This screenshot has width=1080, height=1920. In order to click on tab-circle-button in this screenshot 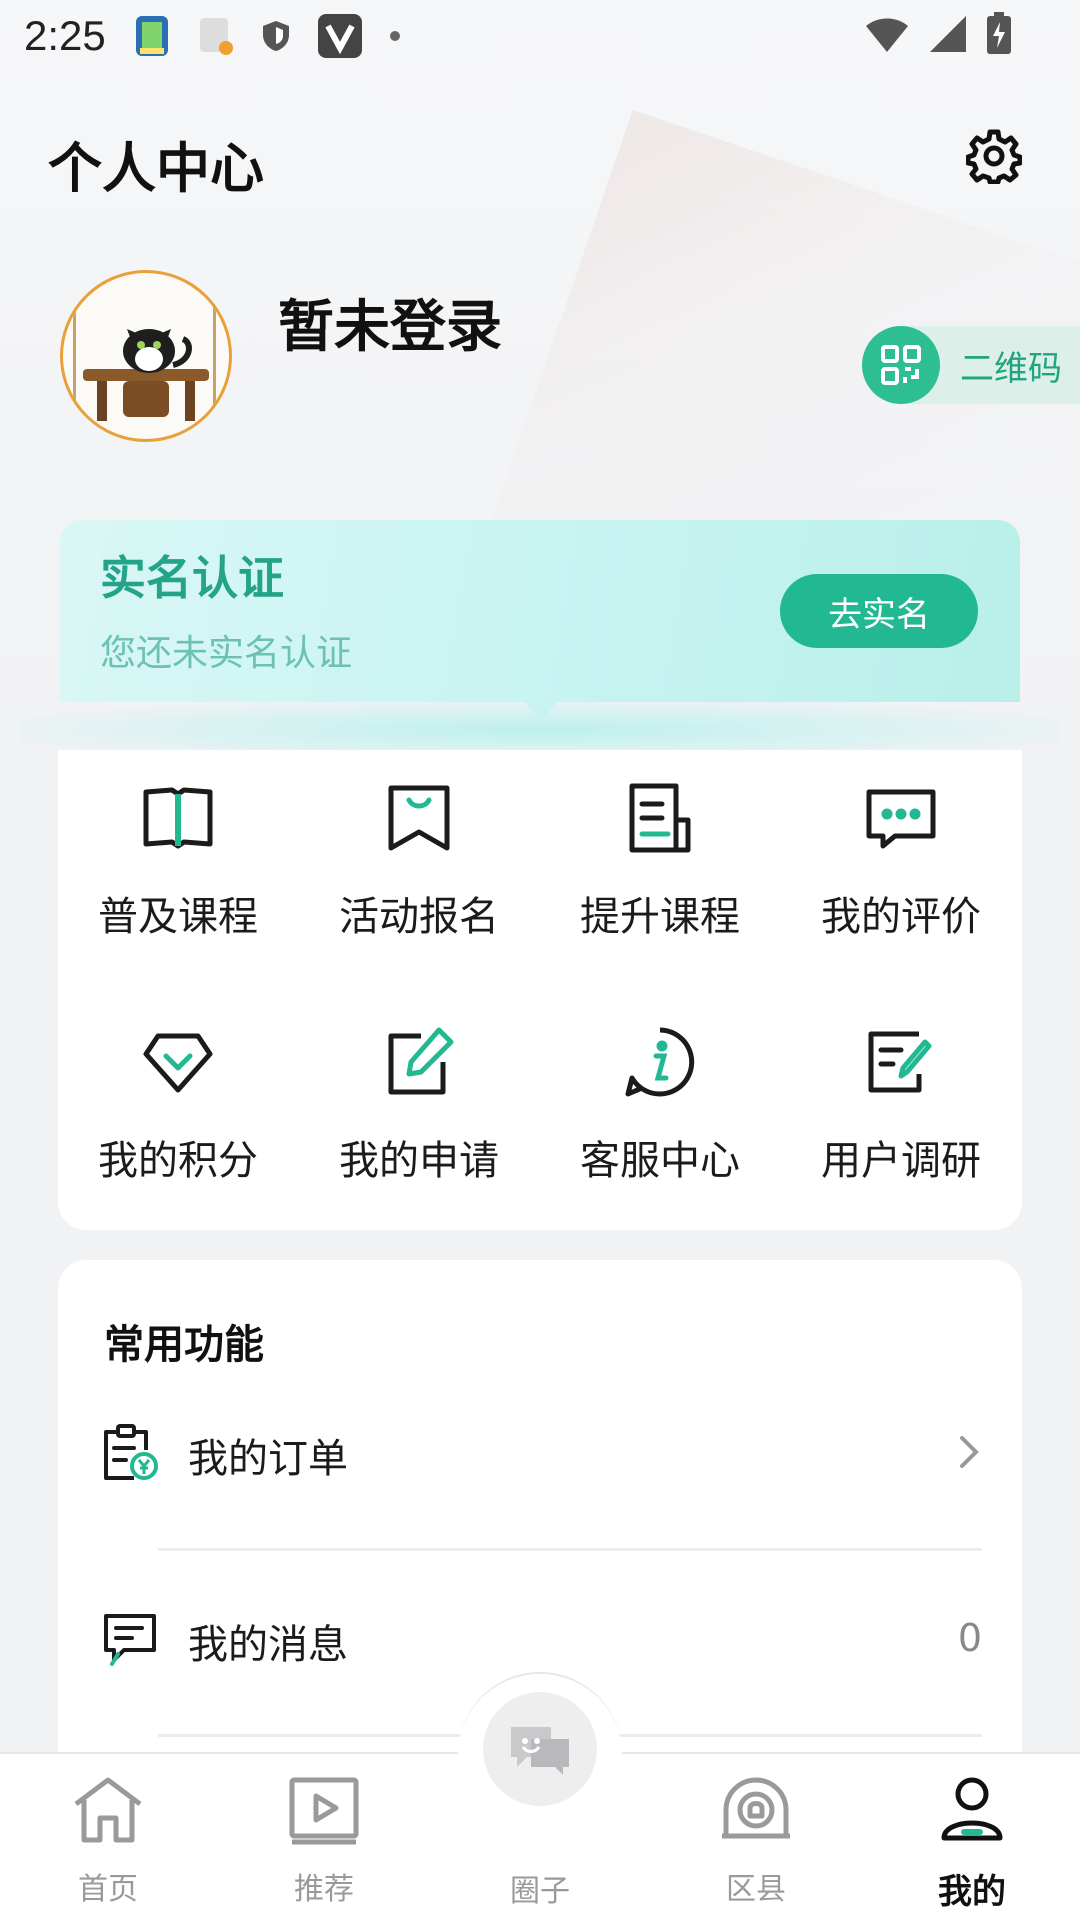, I will do `click(540, 1749)`.